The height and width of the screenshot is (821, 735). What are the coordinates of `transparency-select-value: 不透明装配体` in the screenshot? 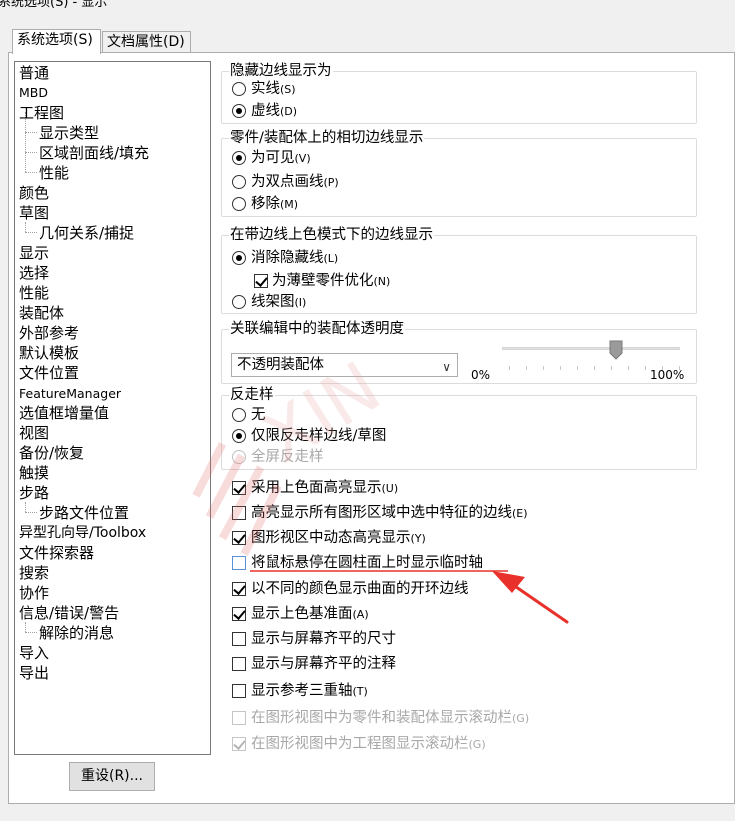 It's located at (280, 365).